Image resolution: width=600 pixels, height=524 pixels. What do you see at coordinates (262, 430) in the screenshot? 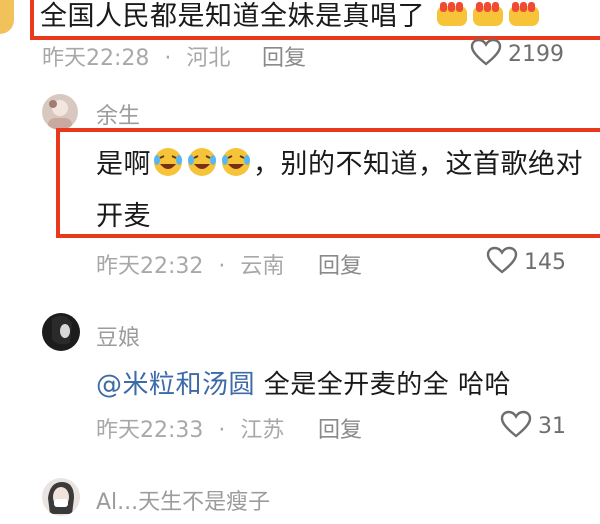
I see `comment-location: 江苏` at bounding box center [262, 430].